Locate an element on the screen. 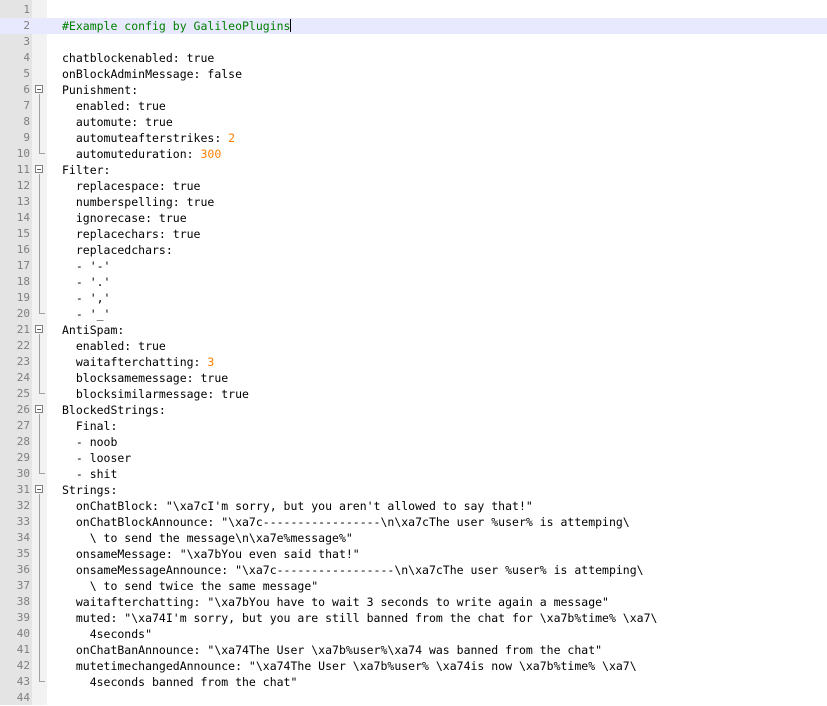 This screenshot has height=706, width=827. text-token: - ',' is located at coordinates (86, 298).